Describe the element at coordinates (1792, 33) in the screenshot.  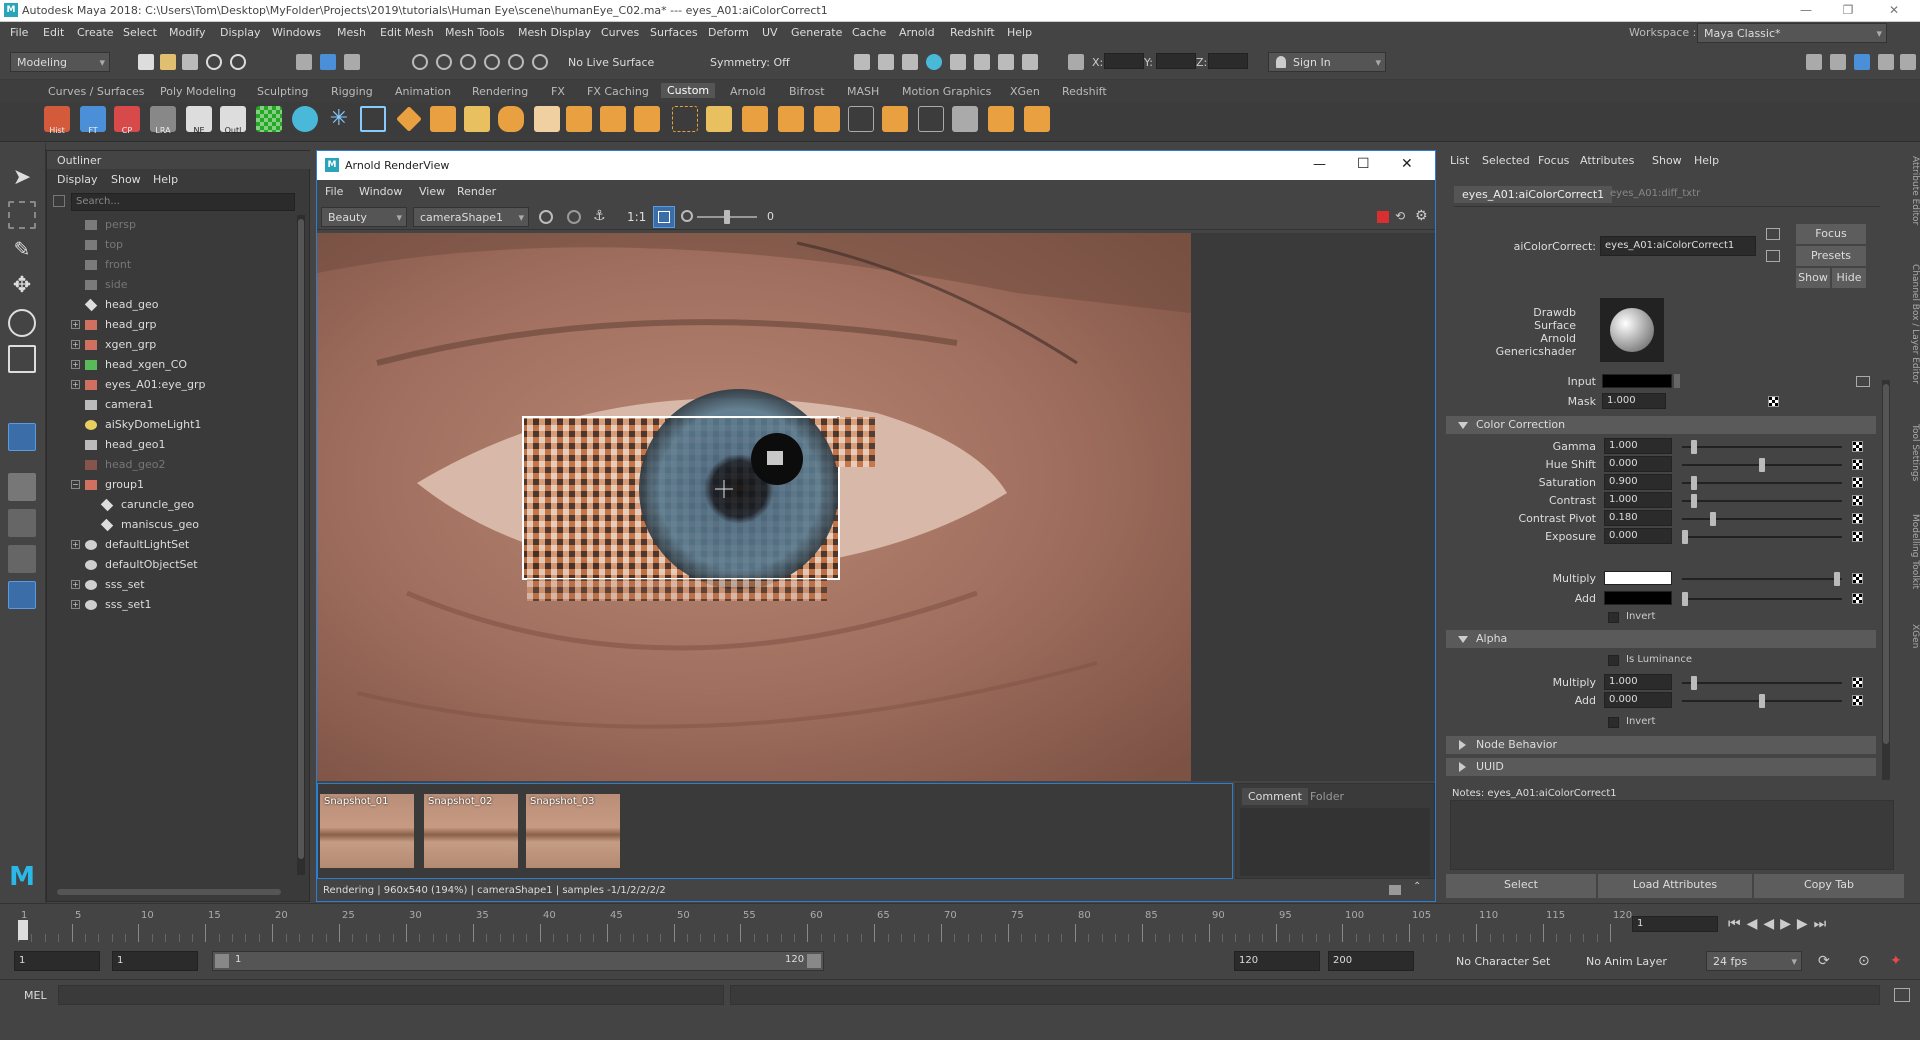
I see `workspace-dropdown: Maya Classic*` at that location.